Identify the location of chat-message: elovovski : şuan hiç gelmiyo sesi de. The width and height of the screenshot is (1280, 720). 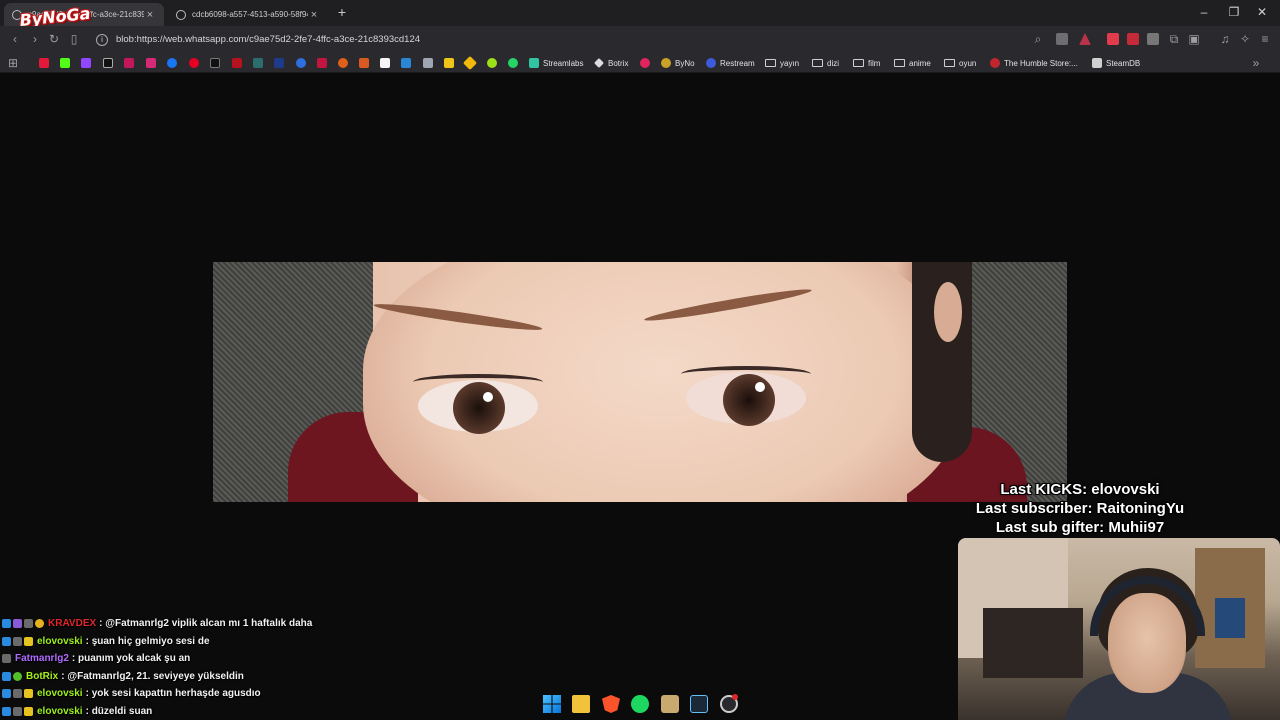
(262, 642).